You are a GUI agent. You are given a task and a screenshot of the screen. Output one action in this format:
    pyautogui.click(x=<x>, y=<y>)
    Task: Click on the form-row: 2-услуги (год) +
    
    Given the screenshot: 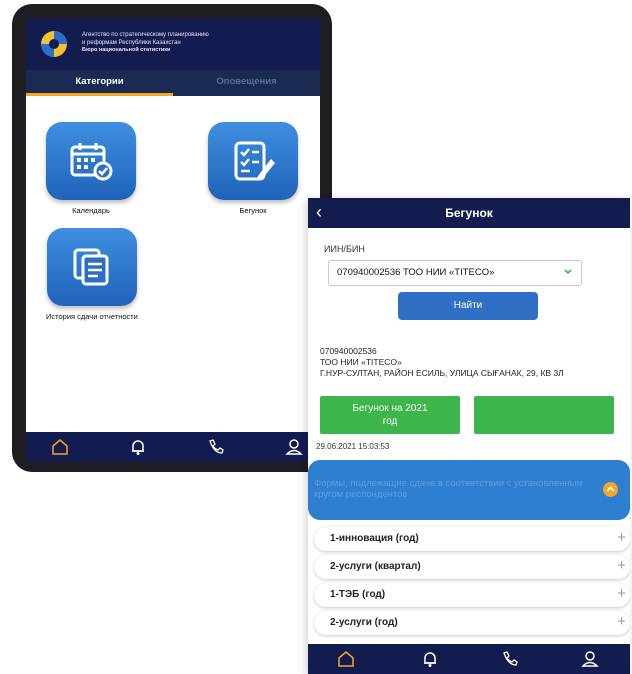 What is the action you would take?
    pyautogui.click(x=472, y=623)
    